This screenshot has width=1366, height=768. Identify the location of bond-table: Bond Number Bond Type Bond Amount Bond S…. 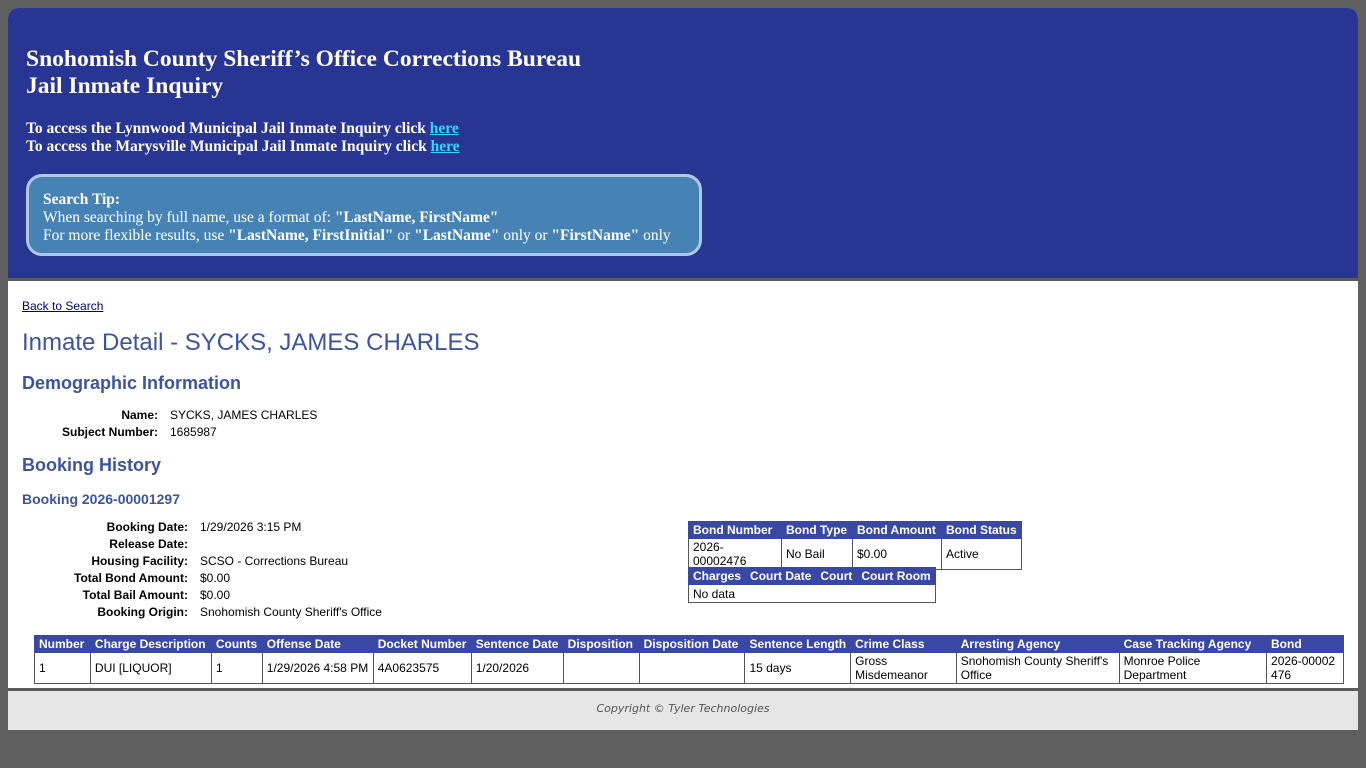
(855, 545).